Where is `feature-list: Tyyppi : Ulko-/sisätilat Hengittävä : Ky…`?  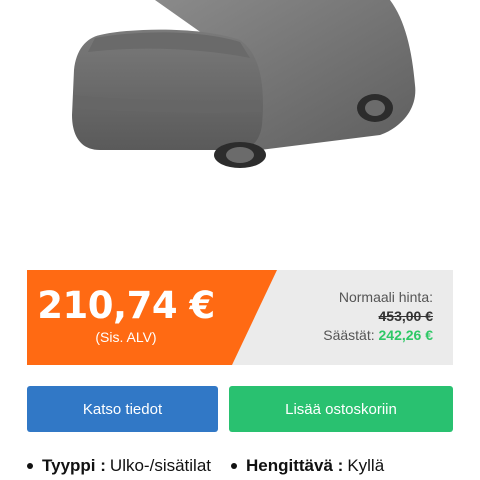 feature-list: Tyyppi : Ulko-/sisätilat Hengittävä : Ky… is located at coordinates (247, 466).